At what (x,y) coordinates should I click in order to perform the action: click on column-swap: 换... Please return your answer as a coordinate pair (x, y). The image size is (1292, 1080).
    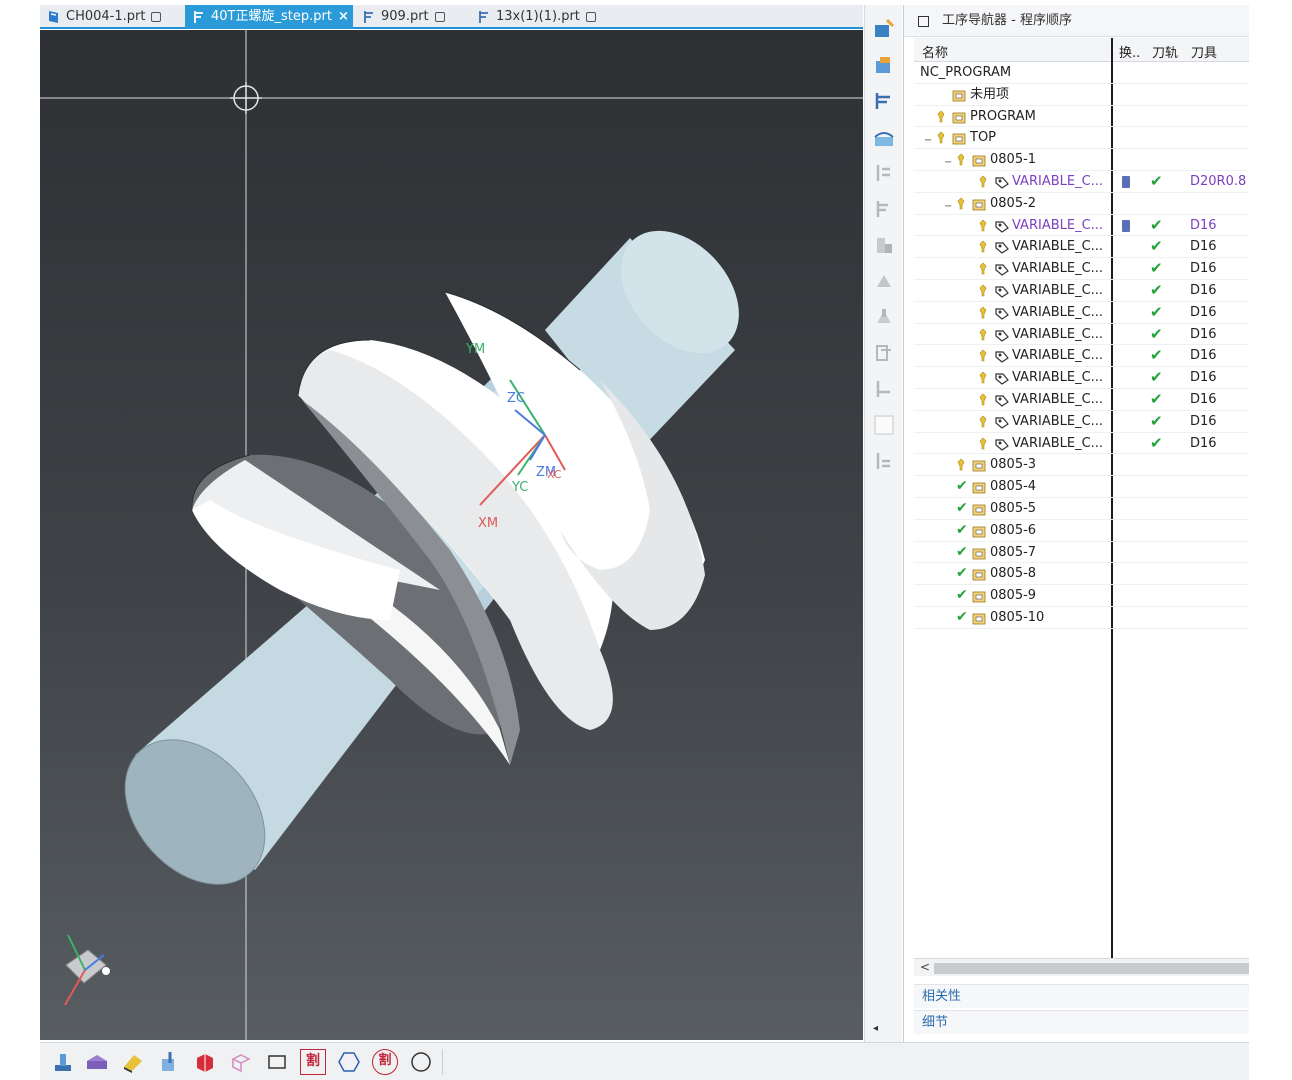
    Looking at the image, I should click on (1129, 51).